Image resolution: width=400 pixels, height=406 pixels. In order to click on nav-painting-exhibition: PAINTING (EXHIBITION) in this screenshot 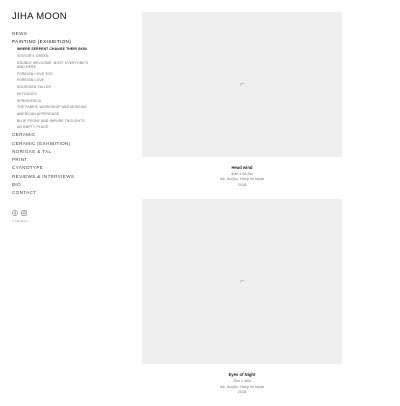, I will do `click(51, 41)`.